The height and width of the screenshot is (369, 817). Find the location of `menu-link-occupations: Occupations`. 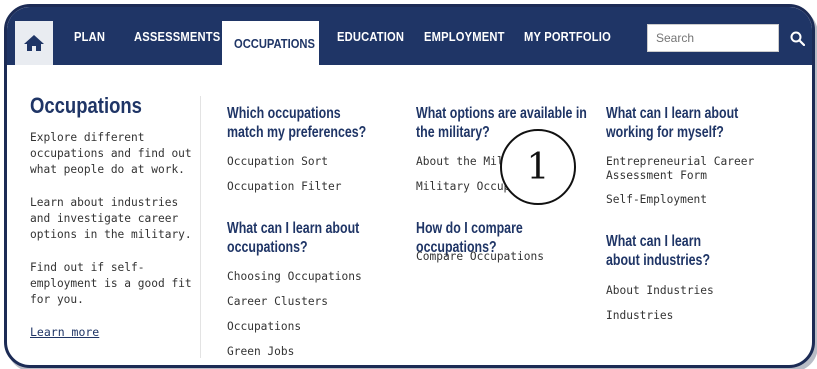

menu-link-occupations: Occupations is located at coordinates (264, 326).